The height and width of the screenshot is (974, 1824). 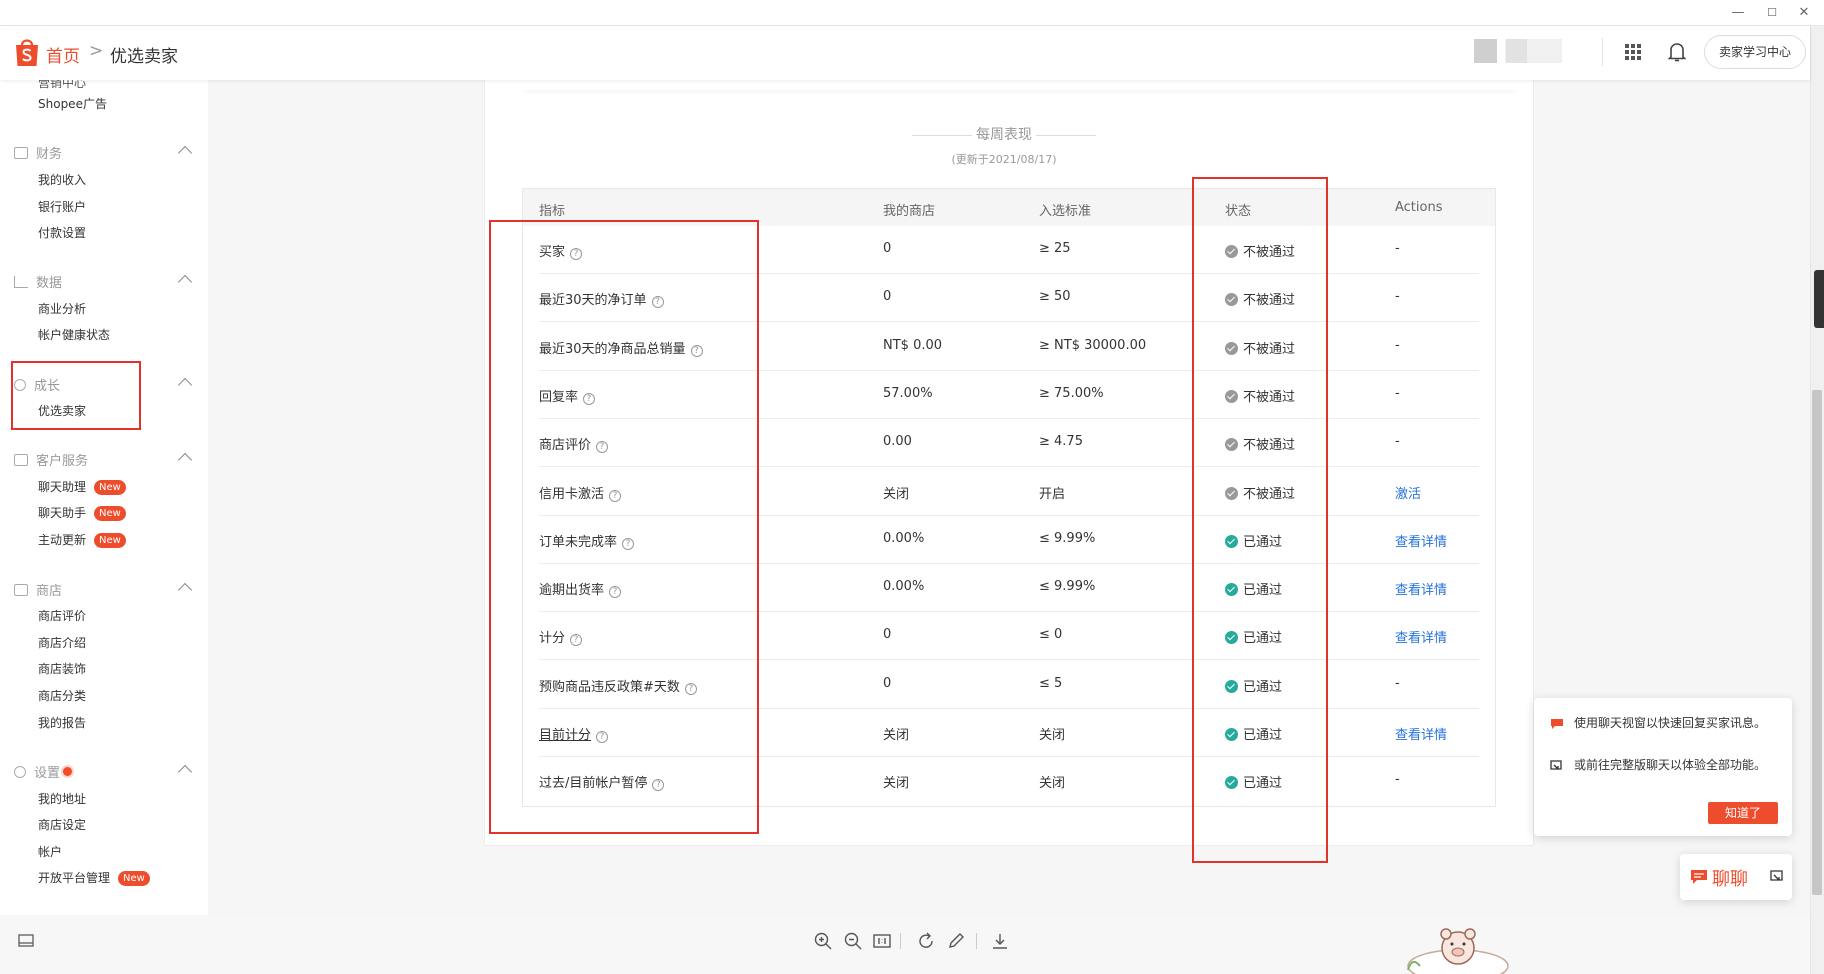 I want to click on sidebar-item-my-addresses: 我的地址, so click(x=62, y=798).